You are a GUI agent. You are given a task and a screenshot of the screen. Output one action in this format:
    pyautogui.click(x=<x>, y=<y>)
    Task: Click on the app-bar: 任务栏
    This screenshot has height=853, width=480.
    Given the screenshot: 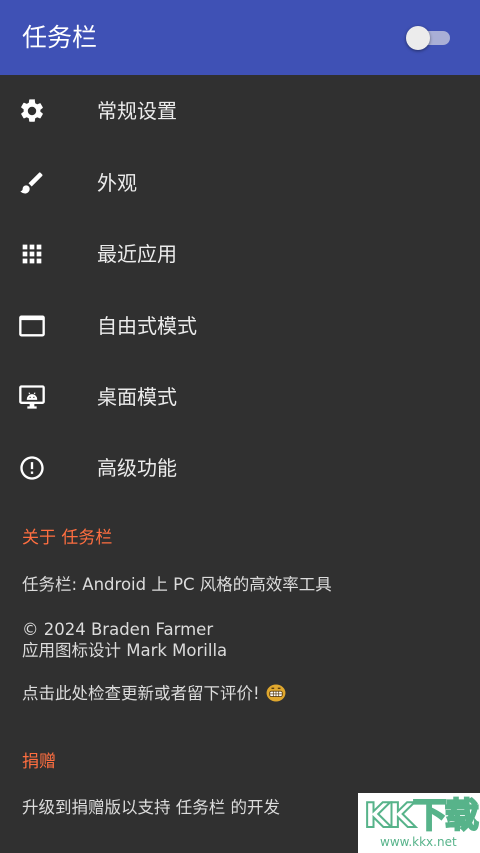 What is the action you would take?
    pyautogui.click(x=240, y=37)
    